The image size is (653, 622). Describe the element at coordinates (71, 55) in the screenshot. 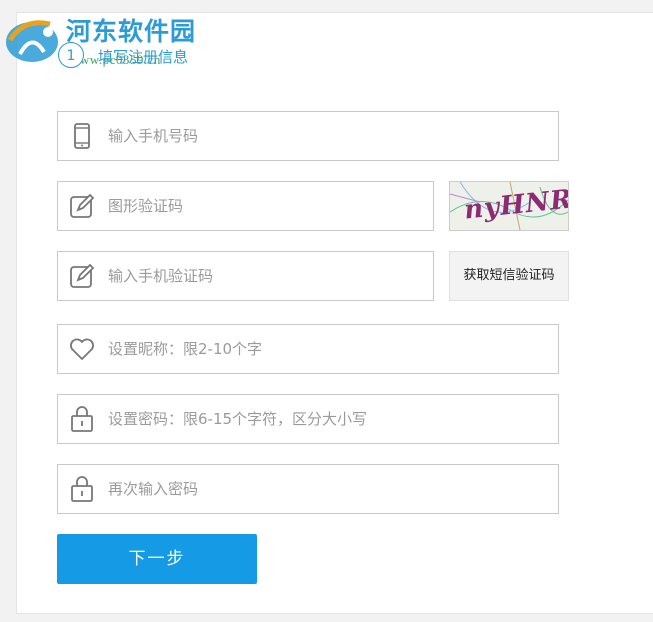

I see `step-number: 1` at that location.